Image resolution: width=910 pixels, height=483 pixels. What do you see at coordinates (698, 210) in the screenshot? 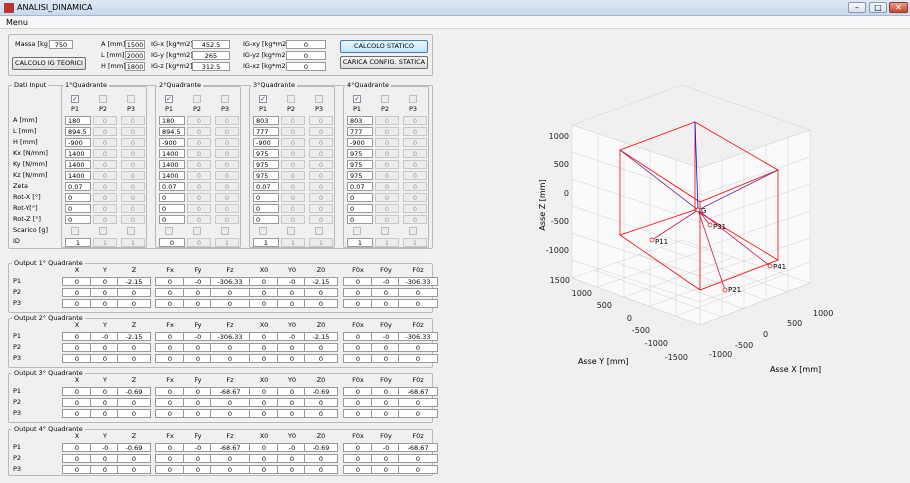
I see `node-g` at bounding box center [698, 210].